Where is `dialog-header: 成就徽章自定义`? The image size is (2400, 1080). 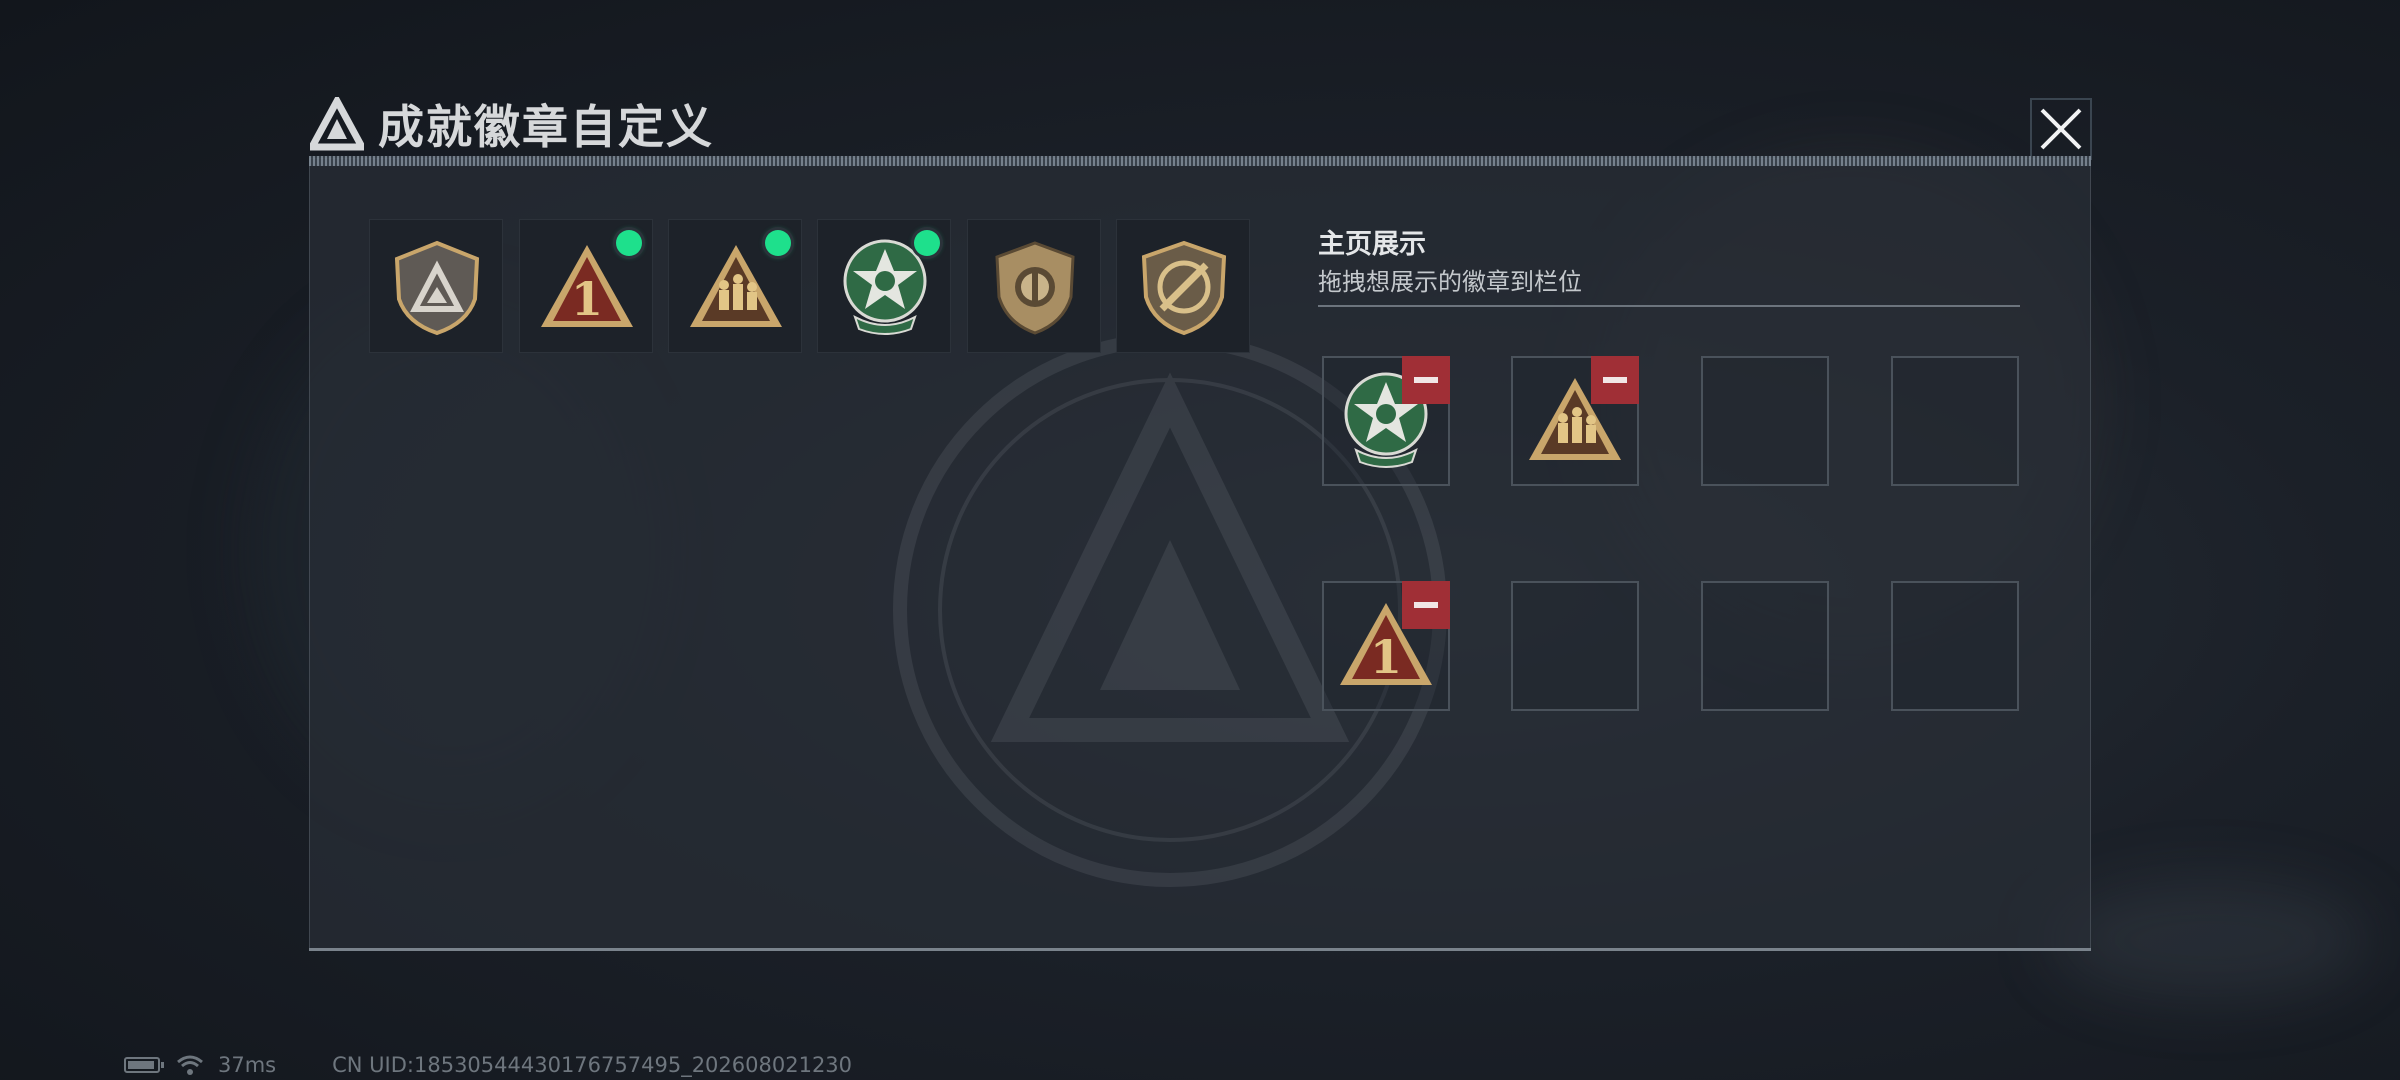
dialog-header: 成就徽章自定义 is located at coordinates (1201, 124).